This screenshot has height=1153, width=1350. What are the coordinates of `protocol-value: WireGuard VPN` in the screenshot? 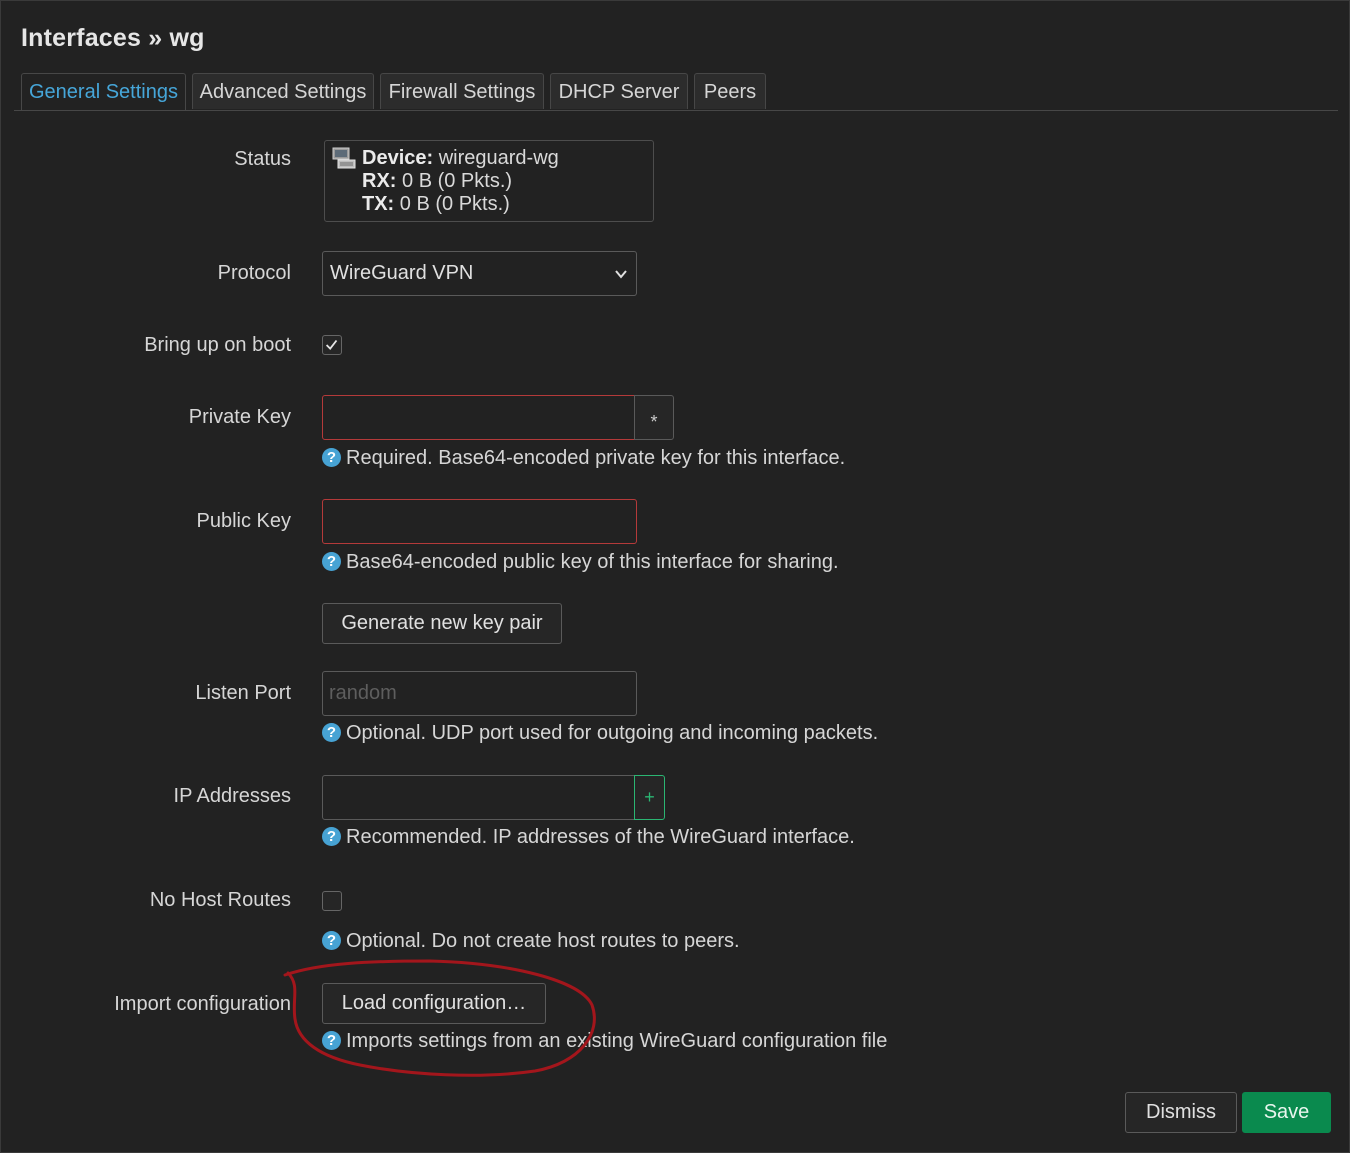 It's located at (402, 273).